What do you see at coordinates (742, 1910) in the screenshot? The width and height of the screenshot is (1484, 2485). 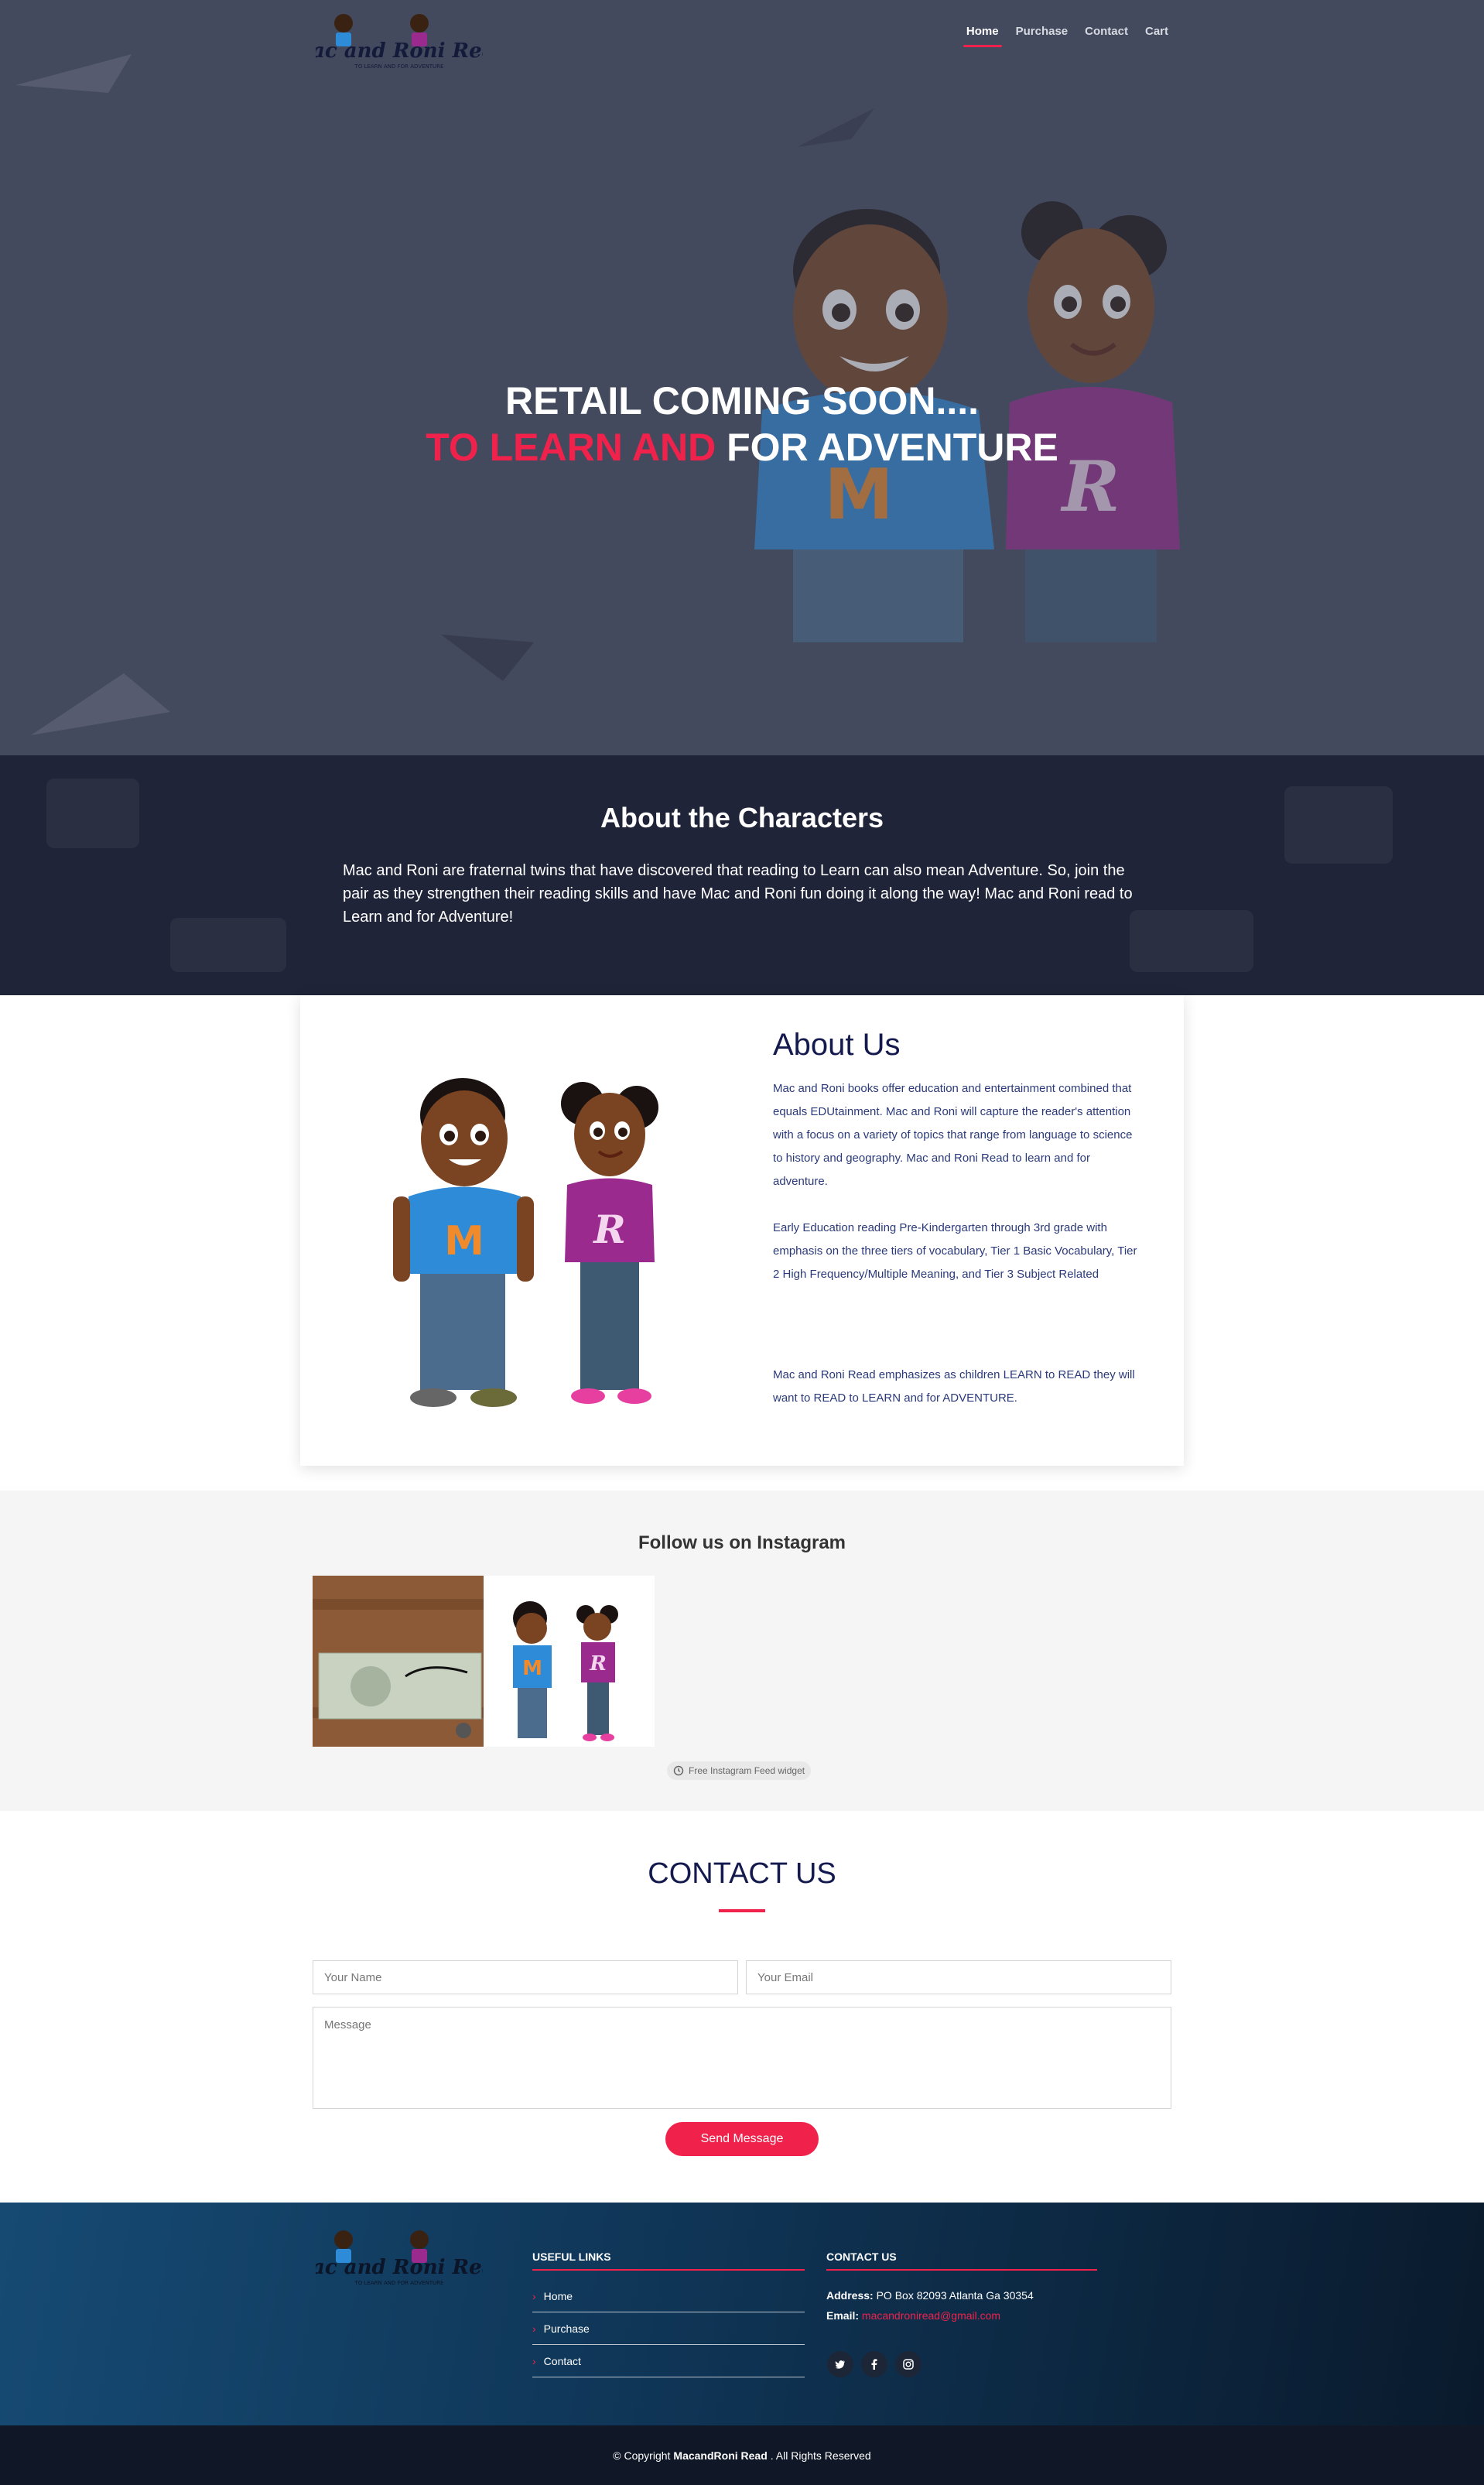 I see `contact-title-underline` at bounding box center [742, 1910].